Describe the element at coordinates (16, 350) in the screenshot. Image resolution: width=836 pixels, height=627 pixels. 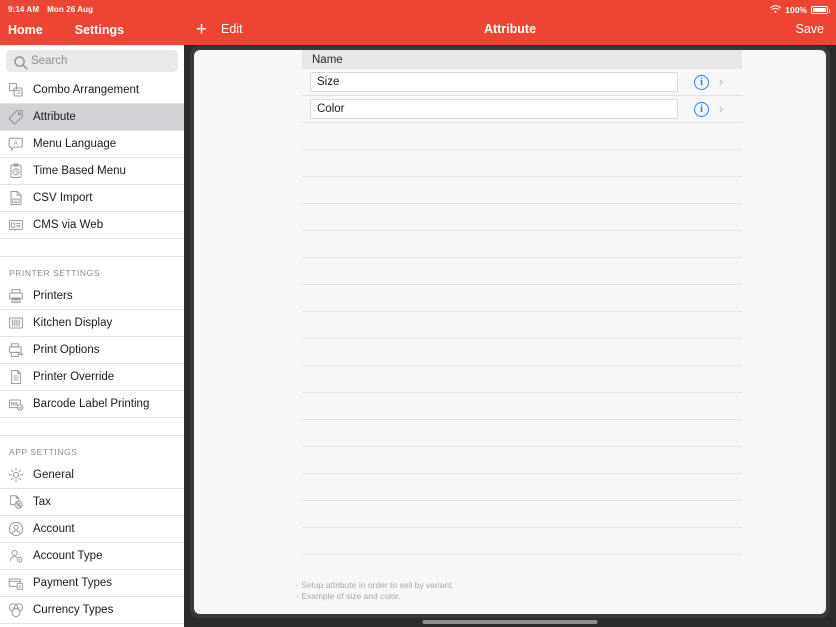
I see `print-options-icon` at that location.